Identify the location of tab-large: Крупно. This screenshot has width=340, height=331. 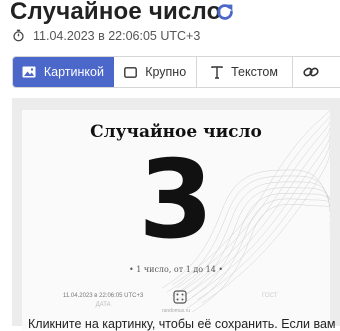
(156, 72).